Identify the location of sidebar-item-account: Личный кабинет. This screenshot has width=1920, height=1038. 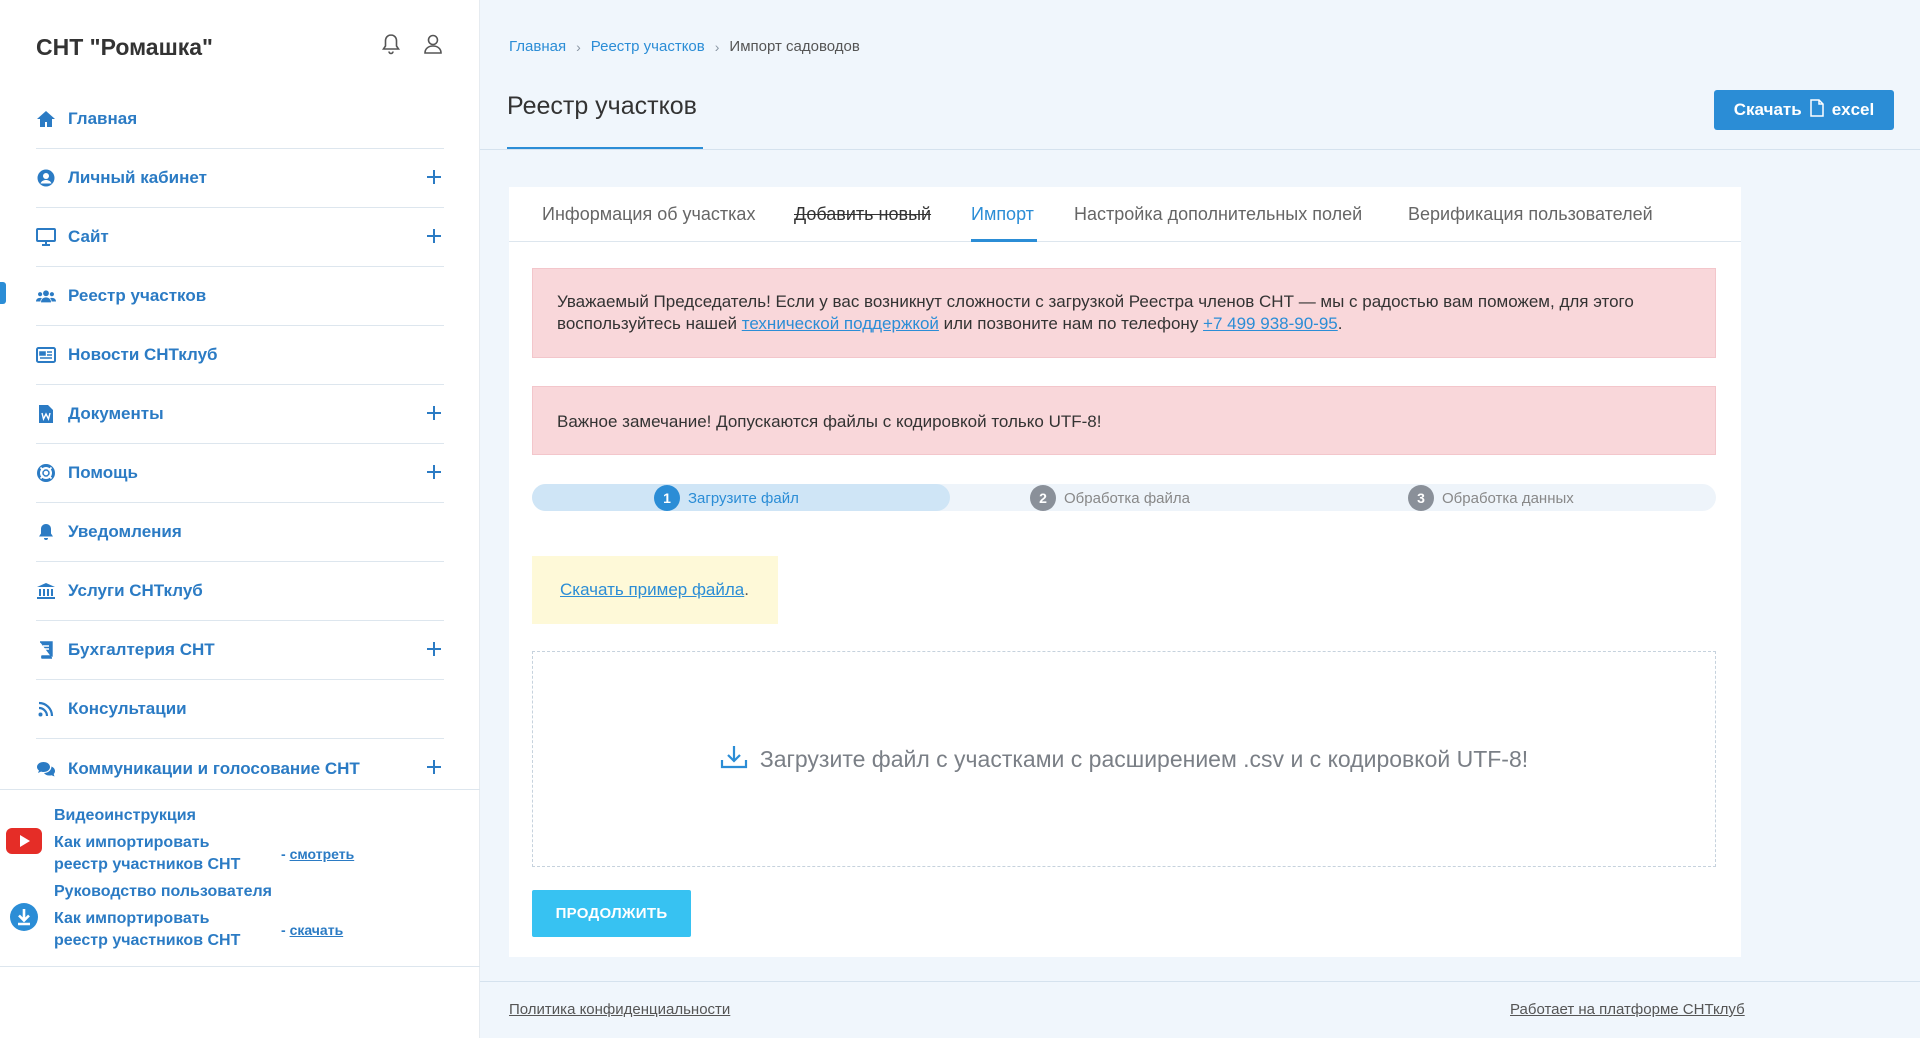
(240, 178).